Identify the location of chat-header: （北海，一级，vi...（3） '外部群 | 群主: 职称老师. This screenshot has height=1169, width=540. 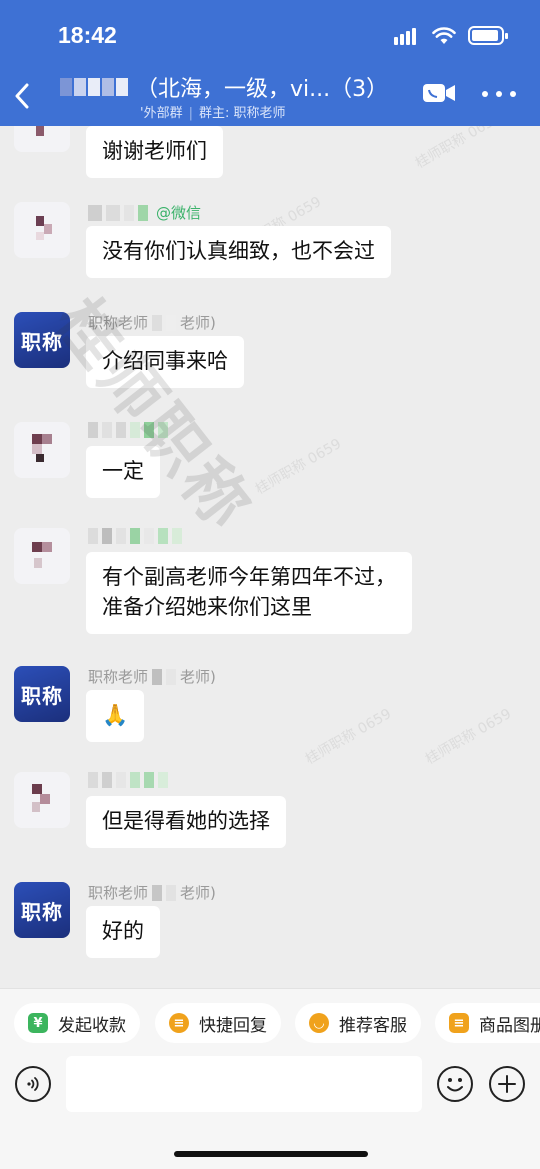
(270, 99).